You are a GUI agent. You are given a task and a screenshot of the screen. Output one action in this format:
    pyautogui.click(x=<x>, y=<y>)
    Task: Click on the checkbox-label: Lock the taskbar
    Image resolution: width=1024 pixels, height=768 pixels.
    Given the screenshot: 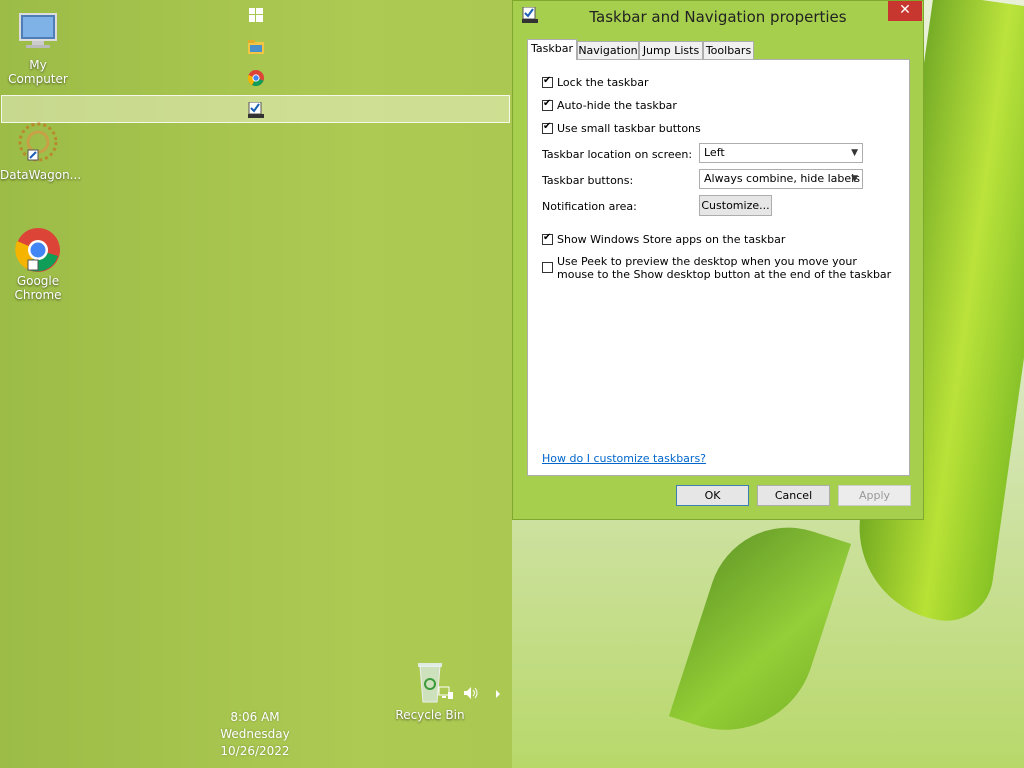 What is the action you would take?
    pyautogui.click(x=603, y=82)
    